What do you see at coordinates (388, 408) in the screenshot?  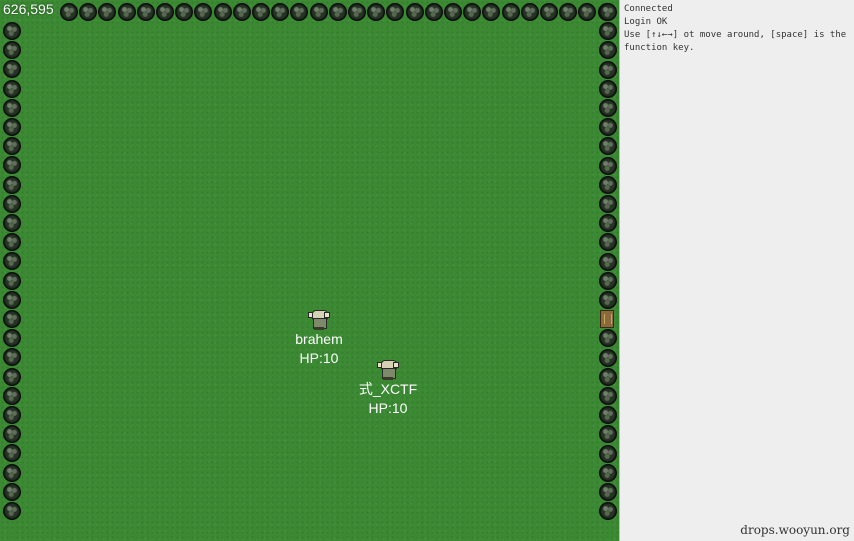 I see `player-hp: HP:10` at bounding box center [388, 408].